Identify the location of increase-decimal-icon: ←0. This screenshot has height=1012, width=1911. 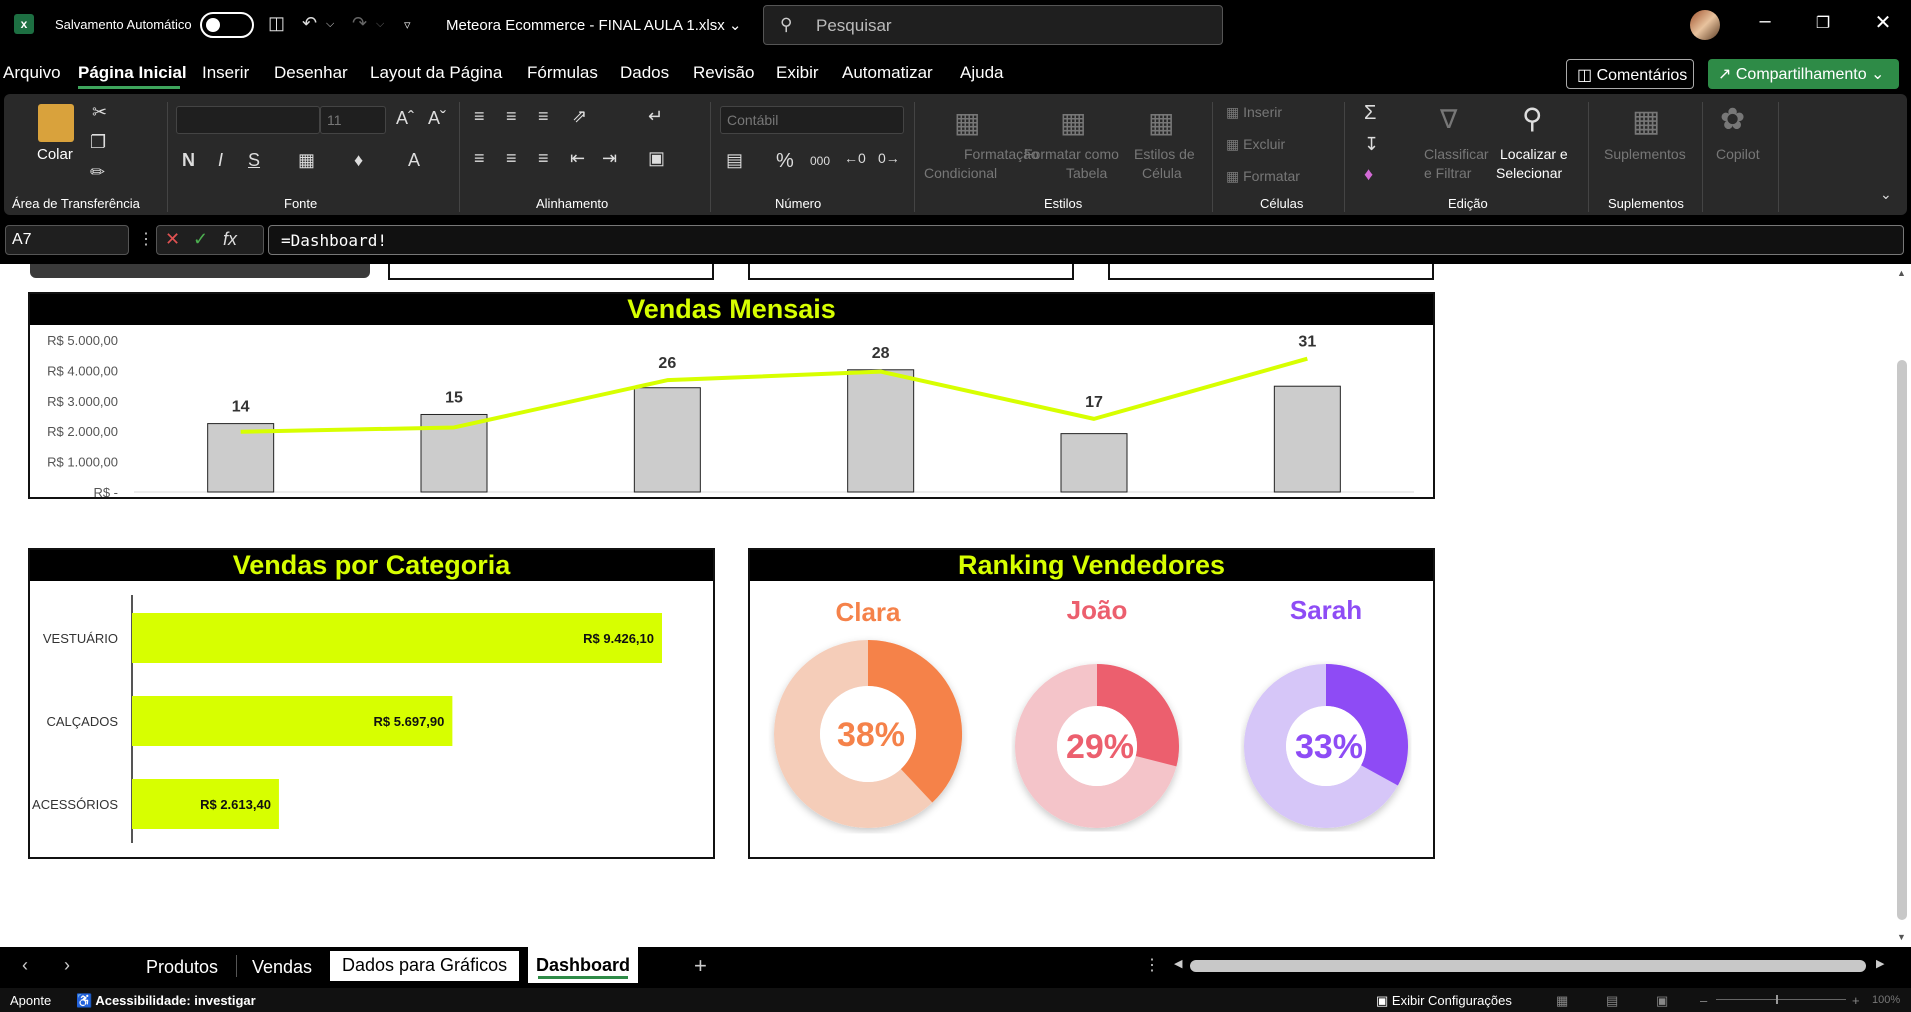
(855, 158).